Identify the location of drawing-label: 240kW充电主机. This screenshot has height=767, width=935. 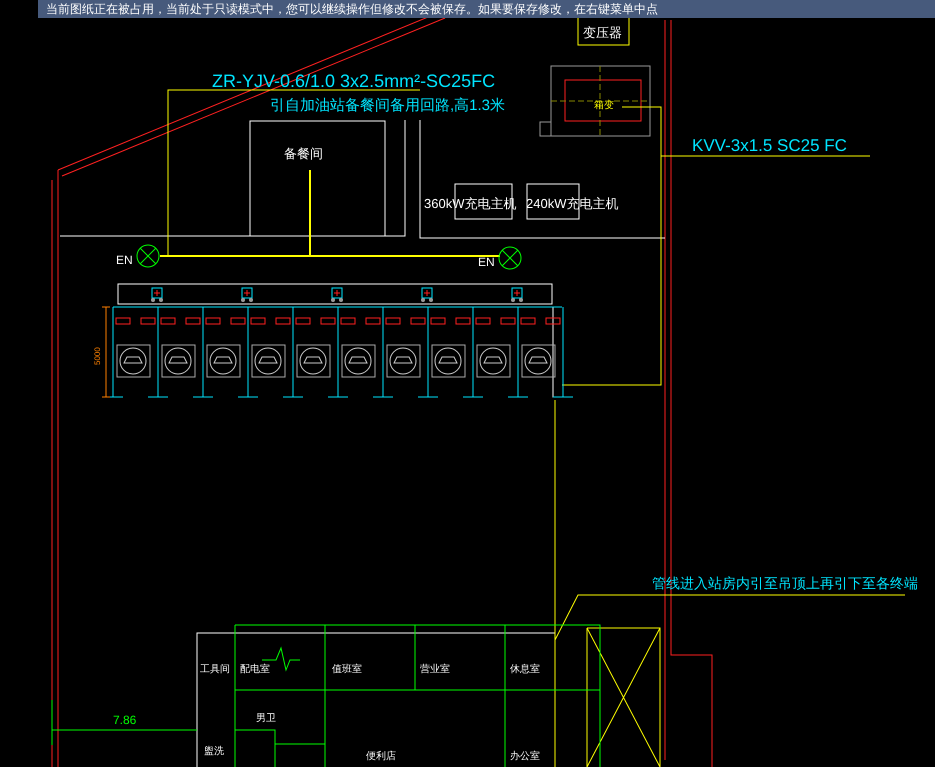
(572, 203).